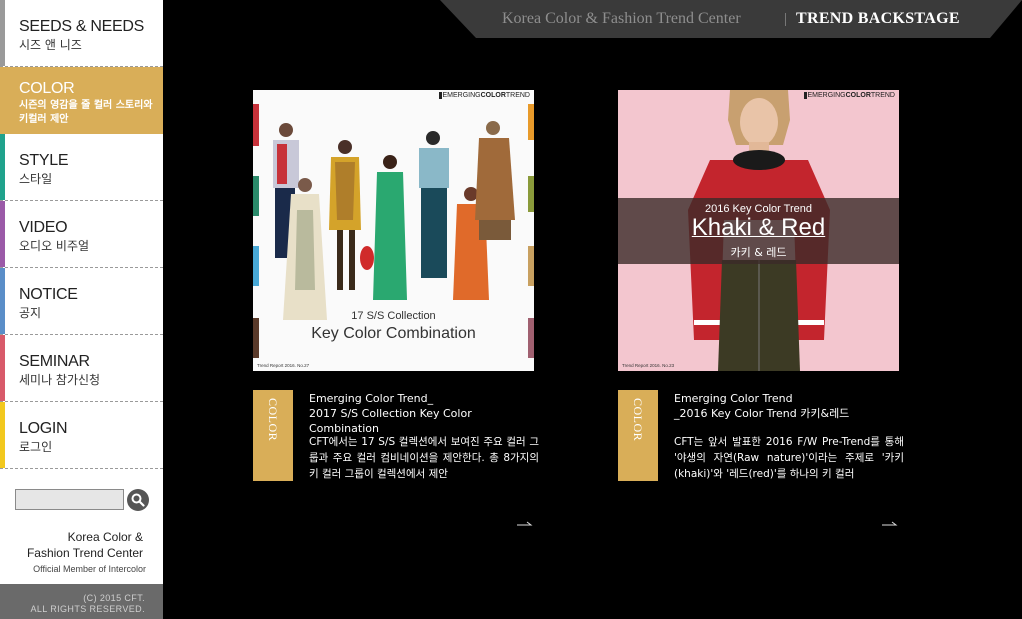 This screenshot has height=619, width=1022. Describe the element at coordinates (785, 19) in the screenshot. I see `header-divider` at that location.